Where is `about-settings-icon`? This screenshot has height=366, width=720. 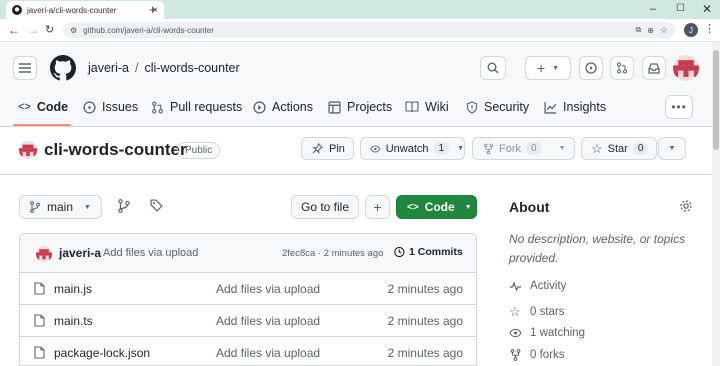 about-settings-icon is located at coordinates (686, 206).